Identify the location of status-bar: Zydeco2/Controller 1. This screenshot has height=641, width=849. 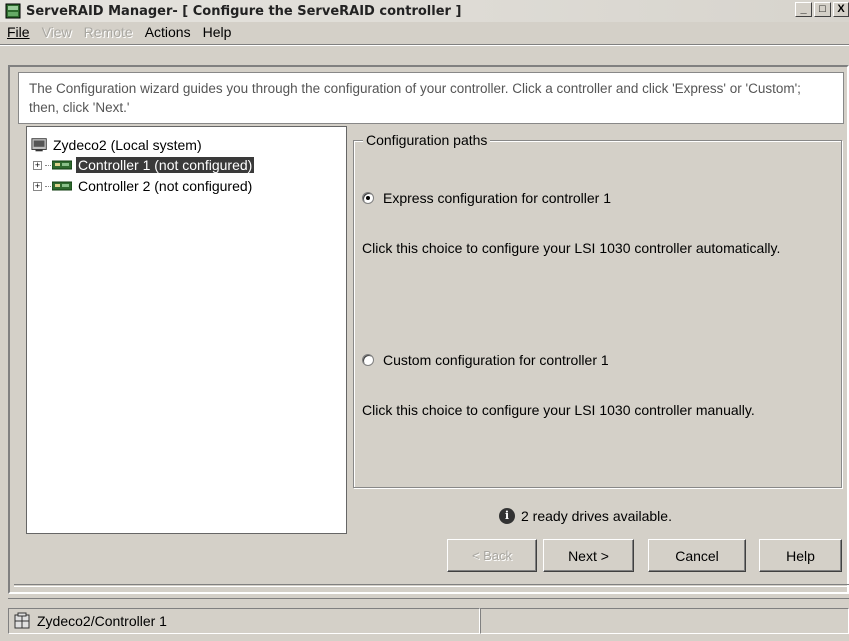
(428, 621).